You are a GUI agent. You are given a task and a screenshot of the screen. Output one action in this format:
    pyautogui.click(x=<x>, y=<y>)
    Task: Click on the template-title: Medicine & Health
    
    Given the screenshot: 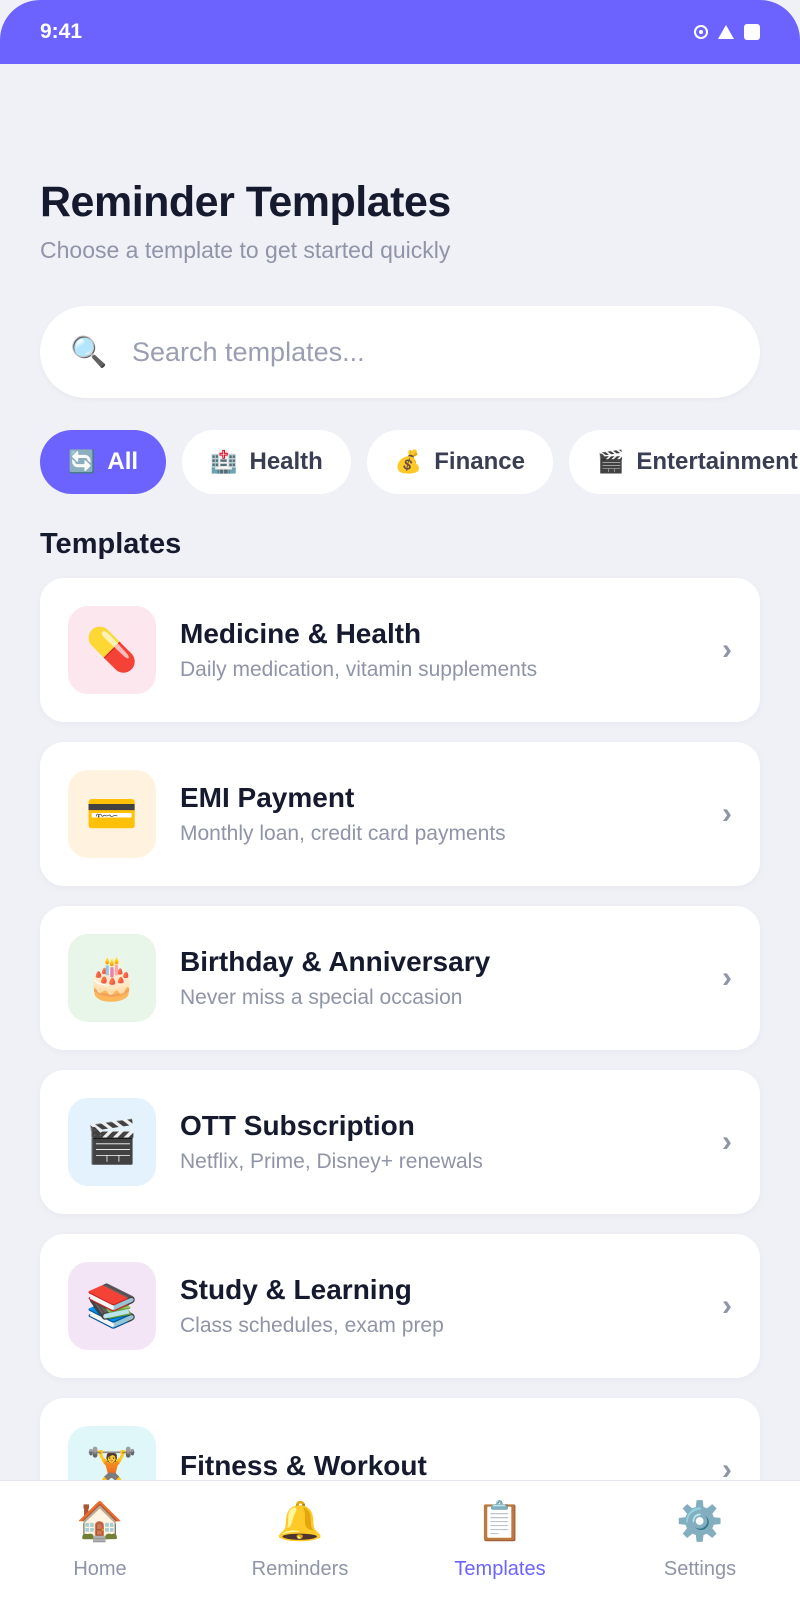 What is the action you would take?
    pyautogui.click(x=301, y=633)
    